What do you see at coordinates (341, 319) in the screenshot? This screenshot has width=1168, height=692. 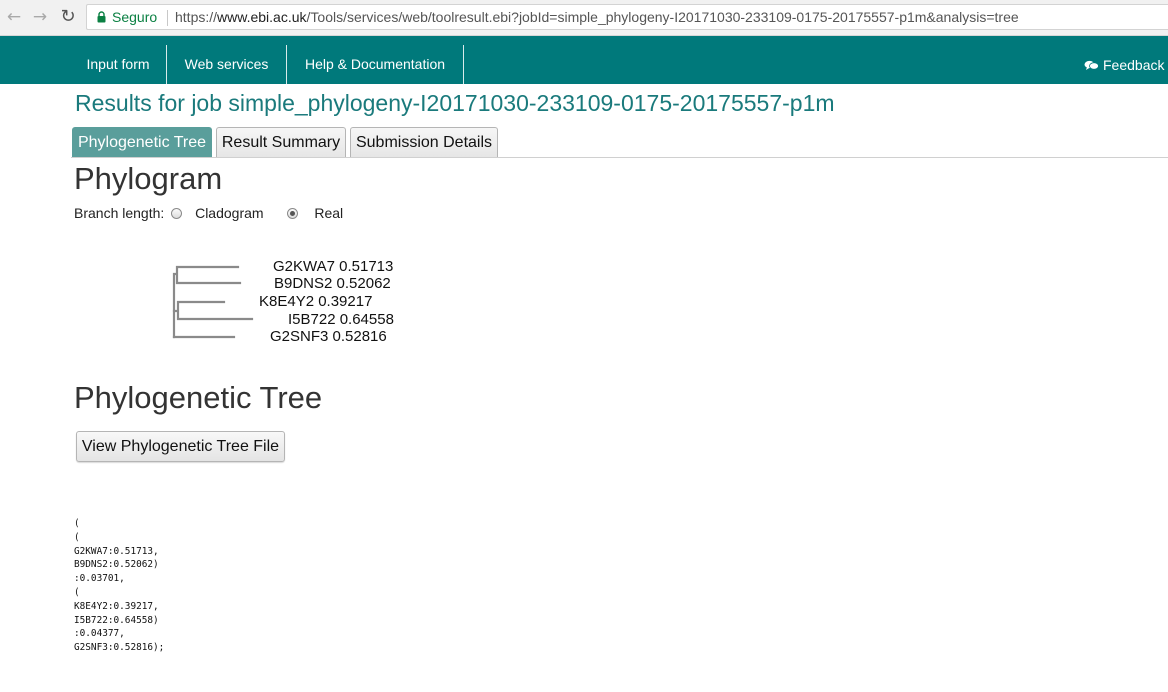 I see `tree-leaf-label: I5B722 0.64558` at bounding box center [341, 319].